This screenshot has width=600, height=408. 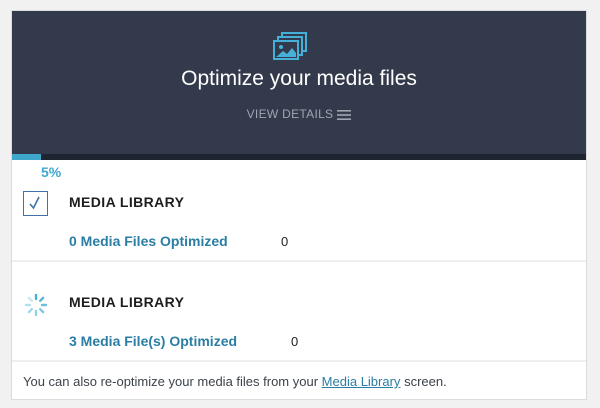 What do you see at coordinates (153, 341) in the screenshot?
I see `optimized-files-link: 3 Media File(s) Optimized` at bounding box center [153, 341].